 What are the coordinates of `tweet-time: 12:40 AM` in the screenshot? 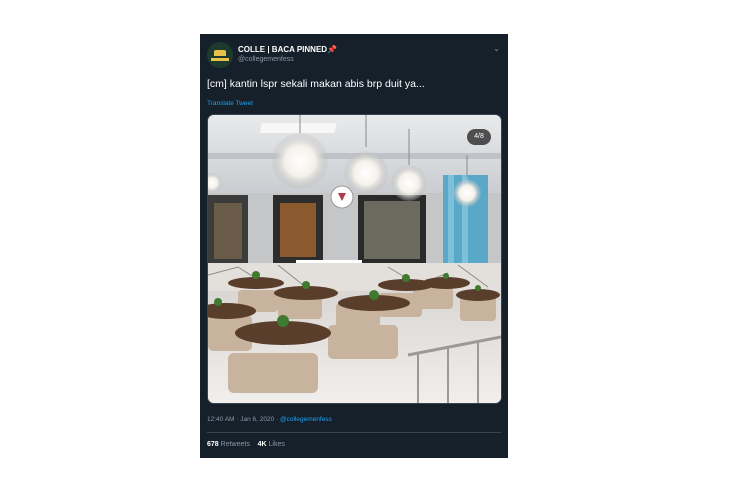 It's located at (220, 419).